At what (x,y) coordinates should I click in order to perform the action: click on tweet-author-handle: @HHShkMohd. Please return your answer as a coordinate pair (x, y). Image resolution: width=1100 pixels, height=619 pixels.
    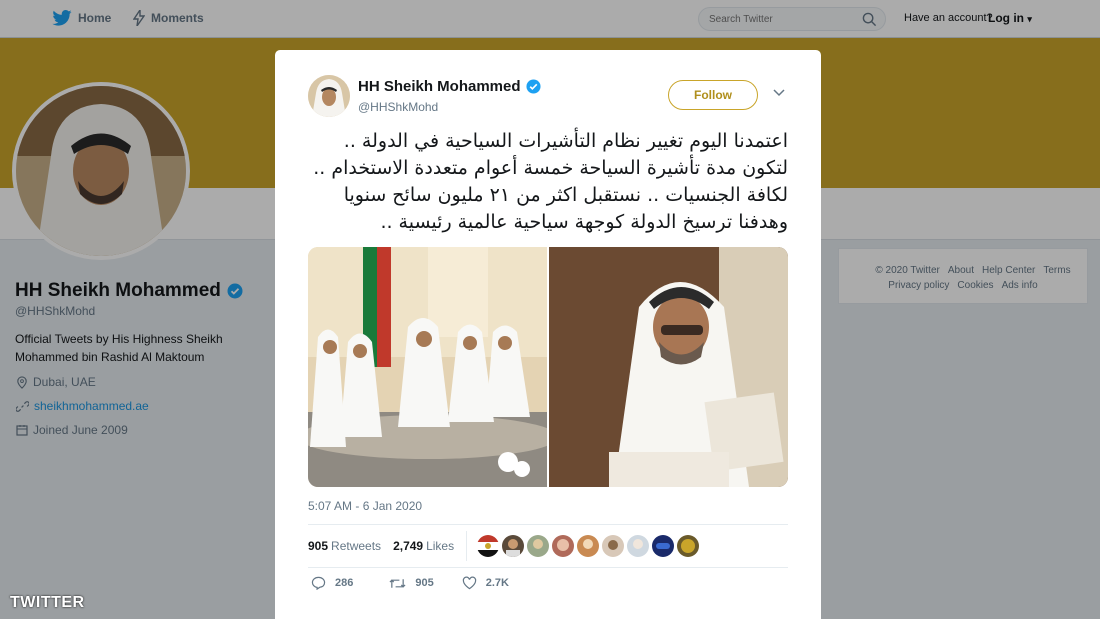
    Looking at the image, I should click on (398, 107).